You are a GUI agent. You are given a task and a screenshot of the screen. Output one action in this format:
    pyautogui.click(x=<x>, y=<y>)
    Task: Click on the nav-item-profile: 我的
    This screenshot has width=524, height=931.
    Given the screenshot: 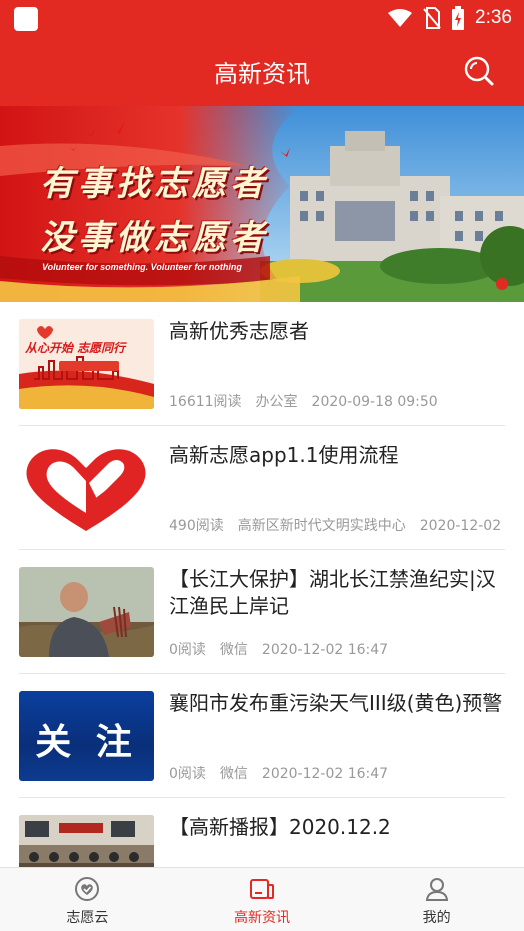 What is the action you would take?
    pyautogui.click(x=436, y=899)
    